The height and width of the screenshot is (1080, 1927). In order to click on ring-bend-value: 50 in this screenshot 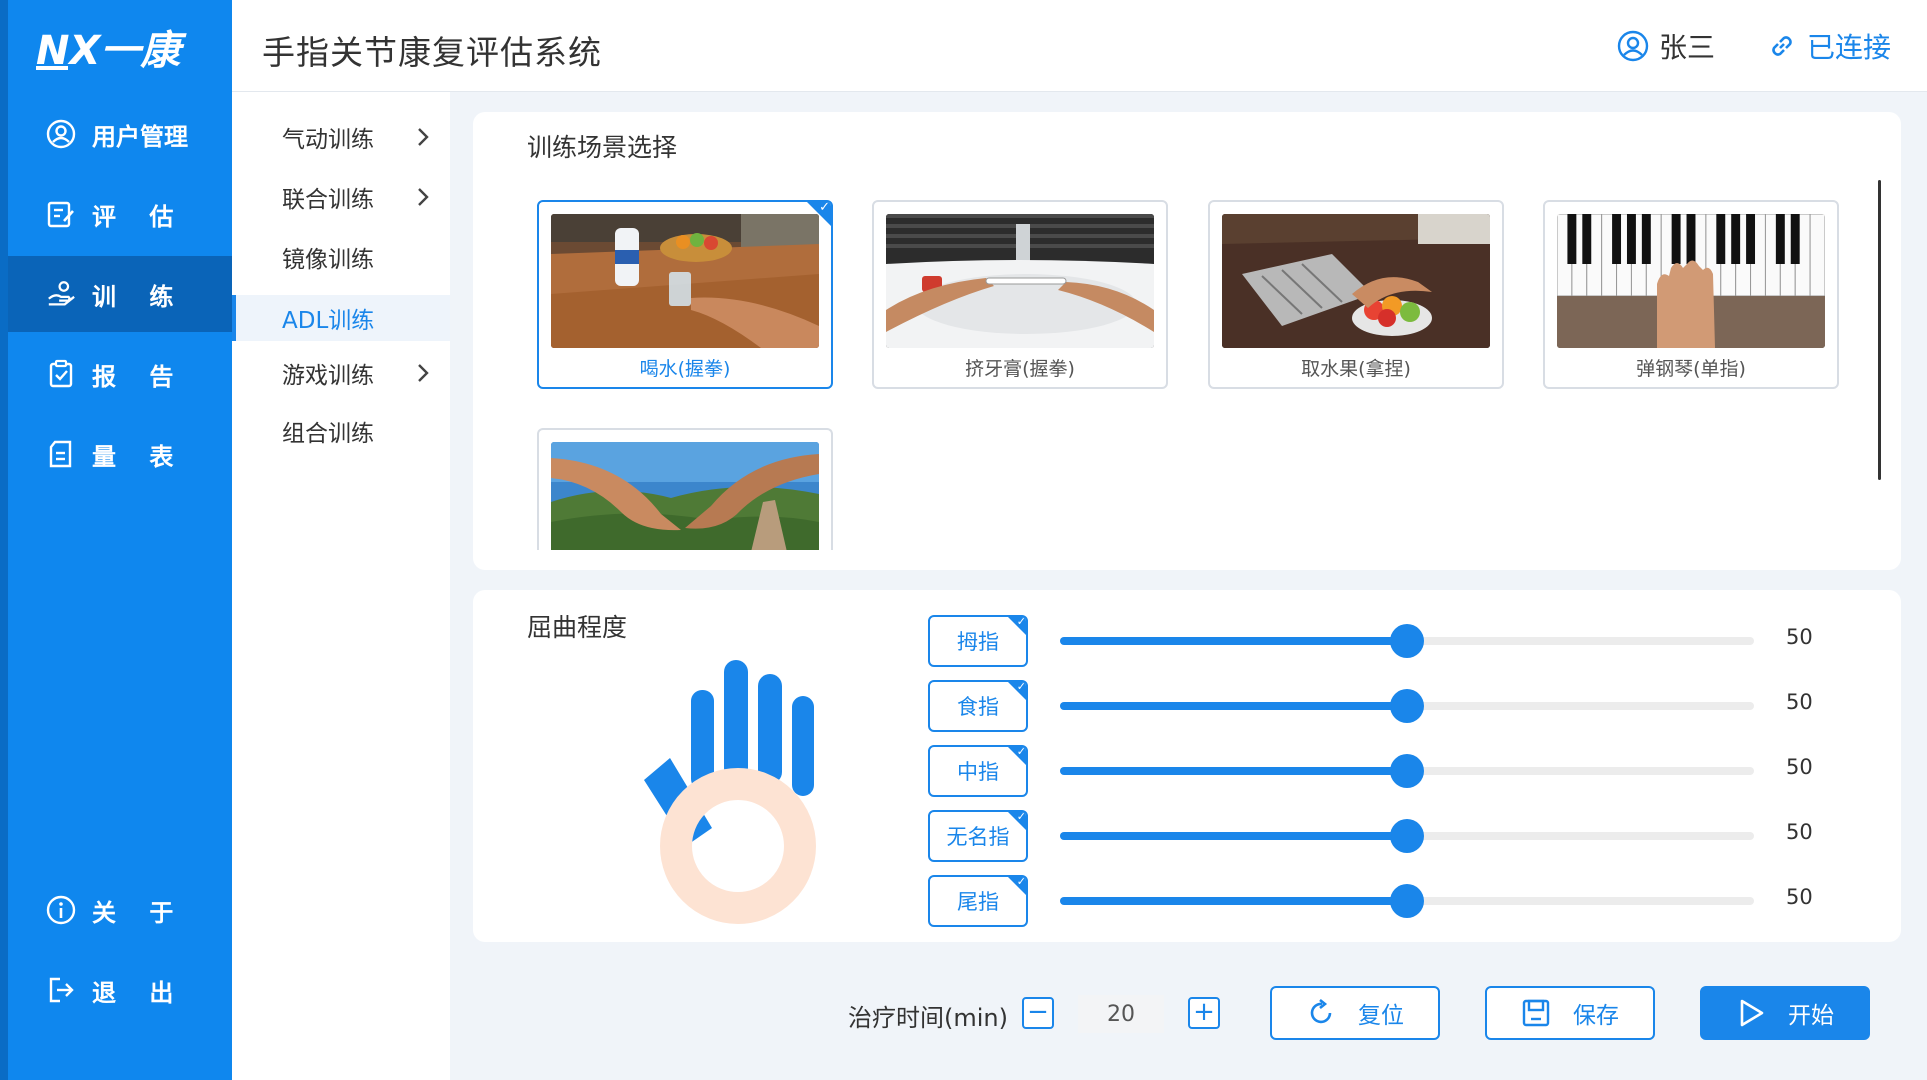, I will do `click(1799, 832)`.